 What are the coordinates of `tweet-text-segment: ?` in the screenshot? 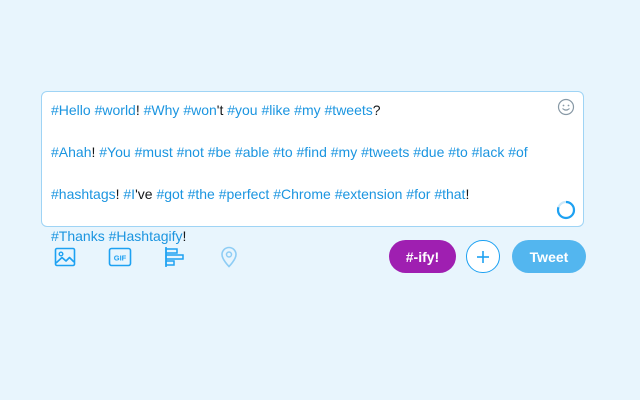 It's located at (376, 110).